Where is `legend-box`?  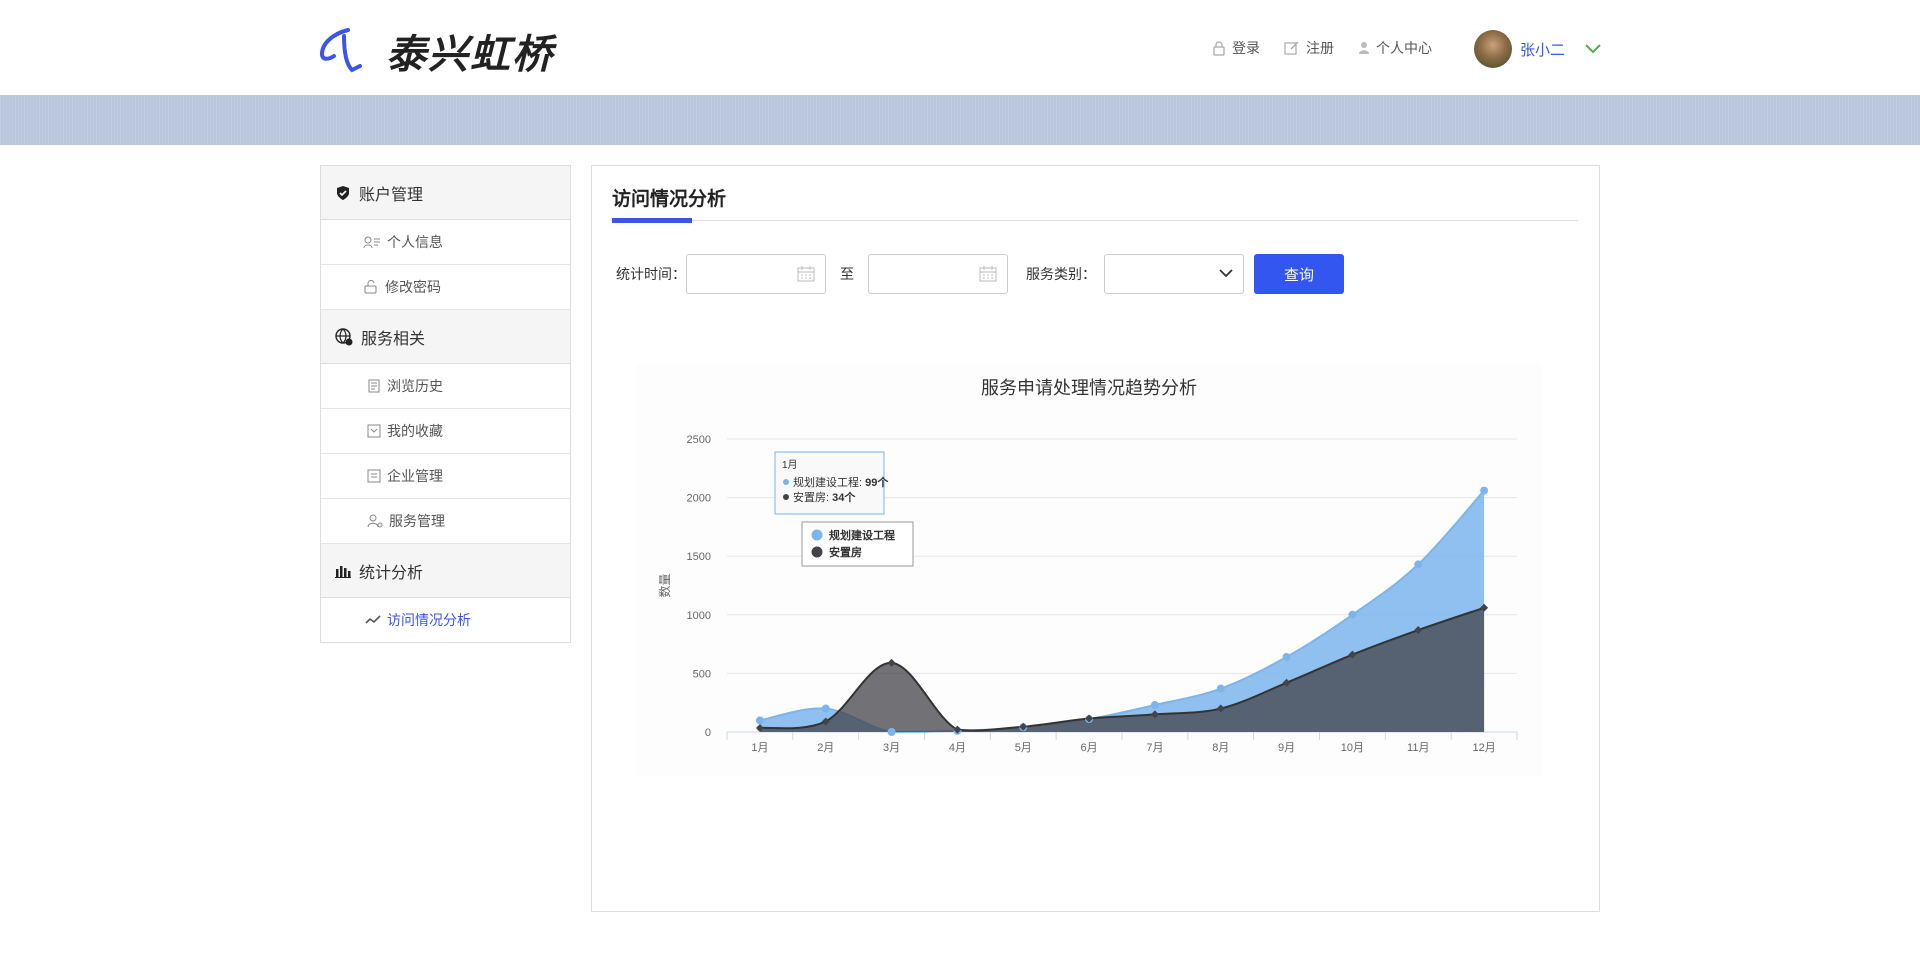 legend-box is located at coordinates (857, 544).